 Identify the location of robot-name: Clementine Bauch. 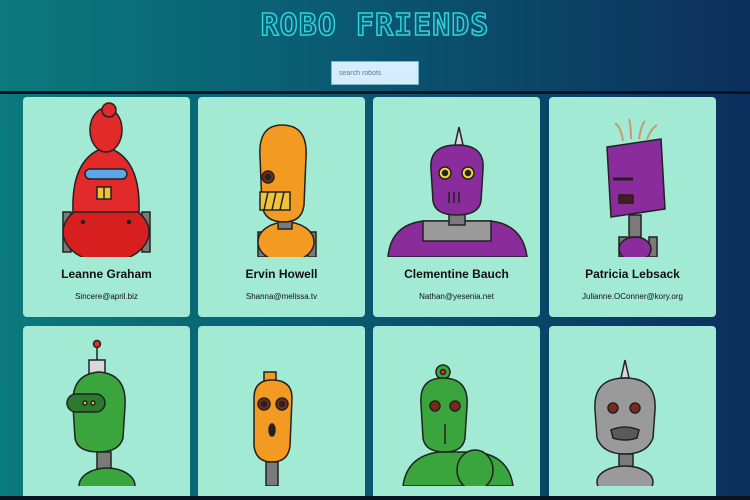
(456, 274).